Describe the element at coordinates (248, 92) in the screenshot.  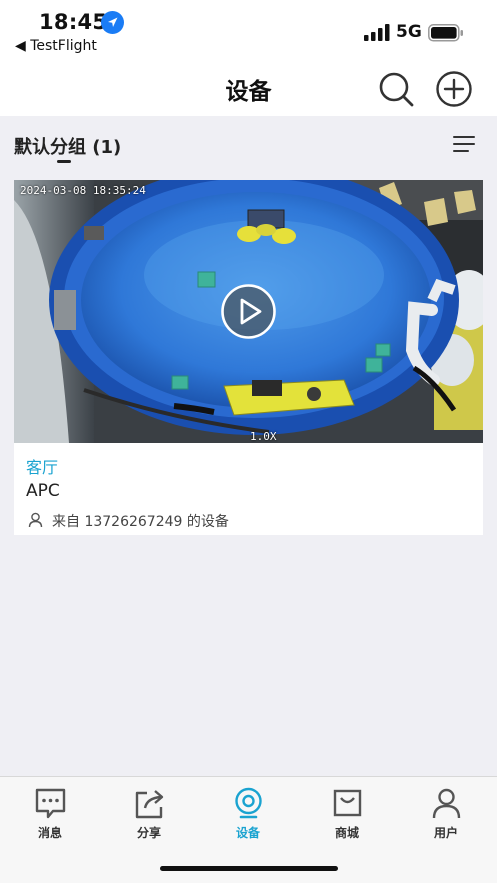
I see `page-title: 设备` at that location.